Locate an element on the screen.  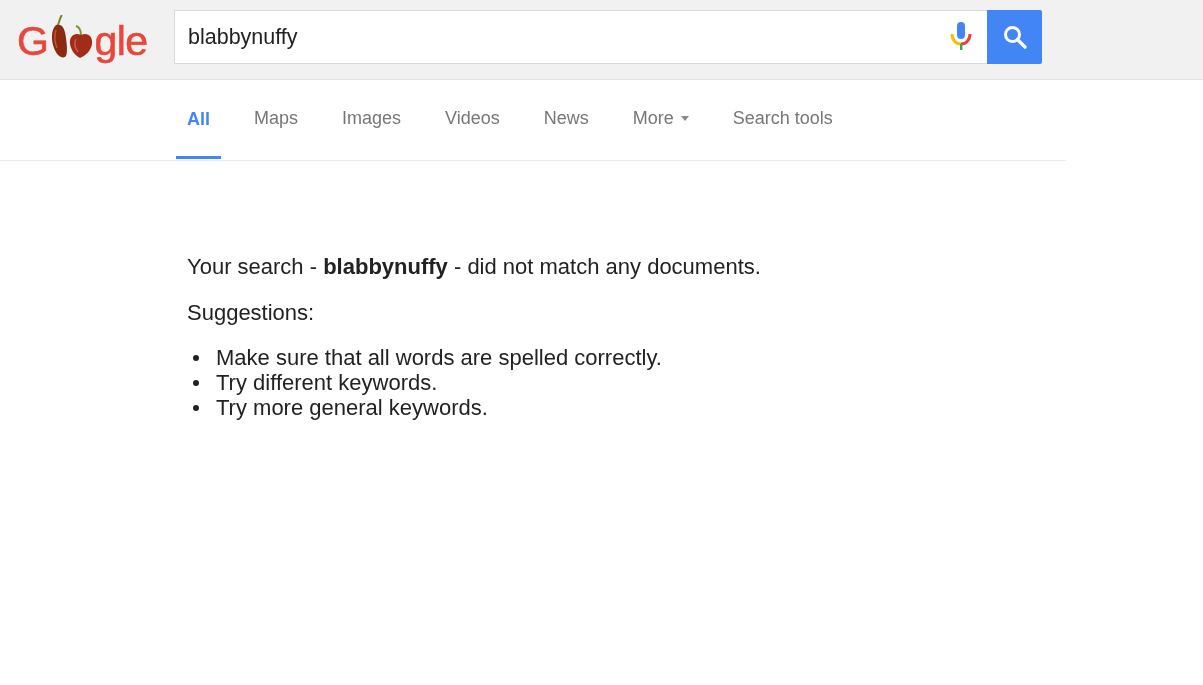
nav-tab: Videos is located at coordinates (472, 119).